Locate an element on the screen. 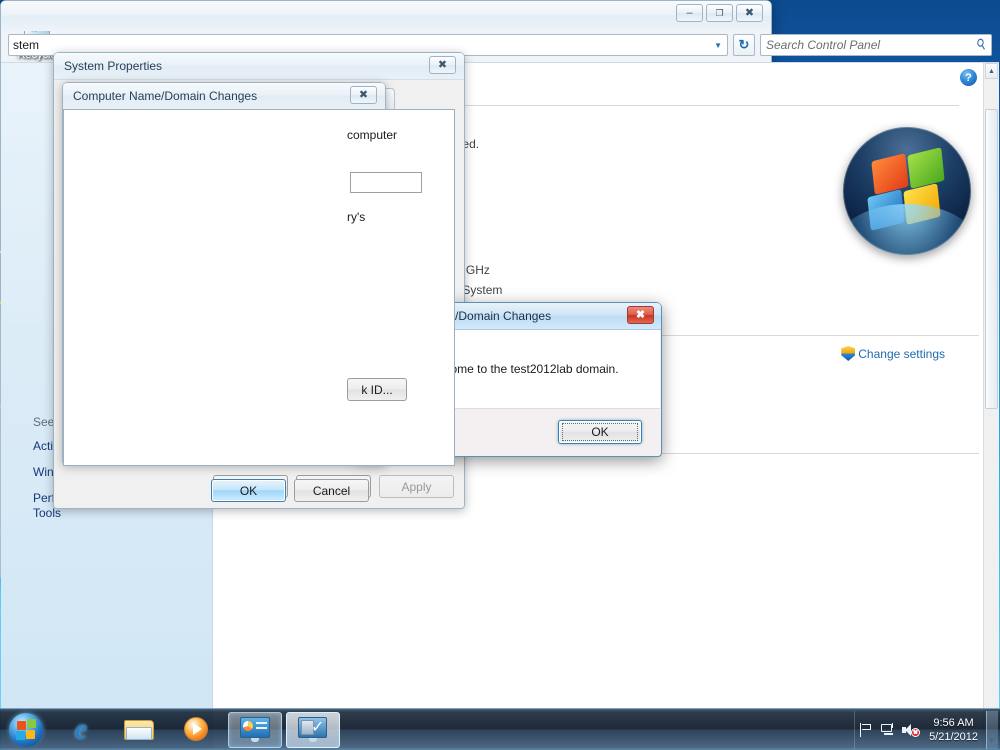  control-panel-titlebar: – ❐ ✖ is located at coordinates (386, 16).